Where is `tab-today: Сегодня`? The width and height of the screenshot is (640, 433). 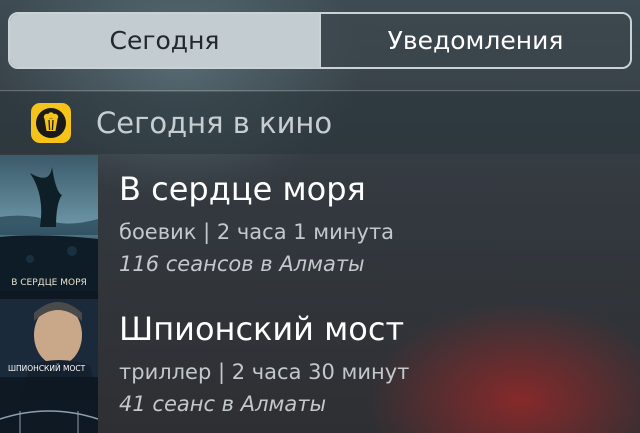
tab-today: Сегодня is located at coordinates (164, 40).